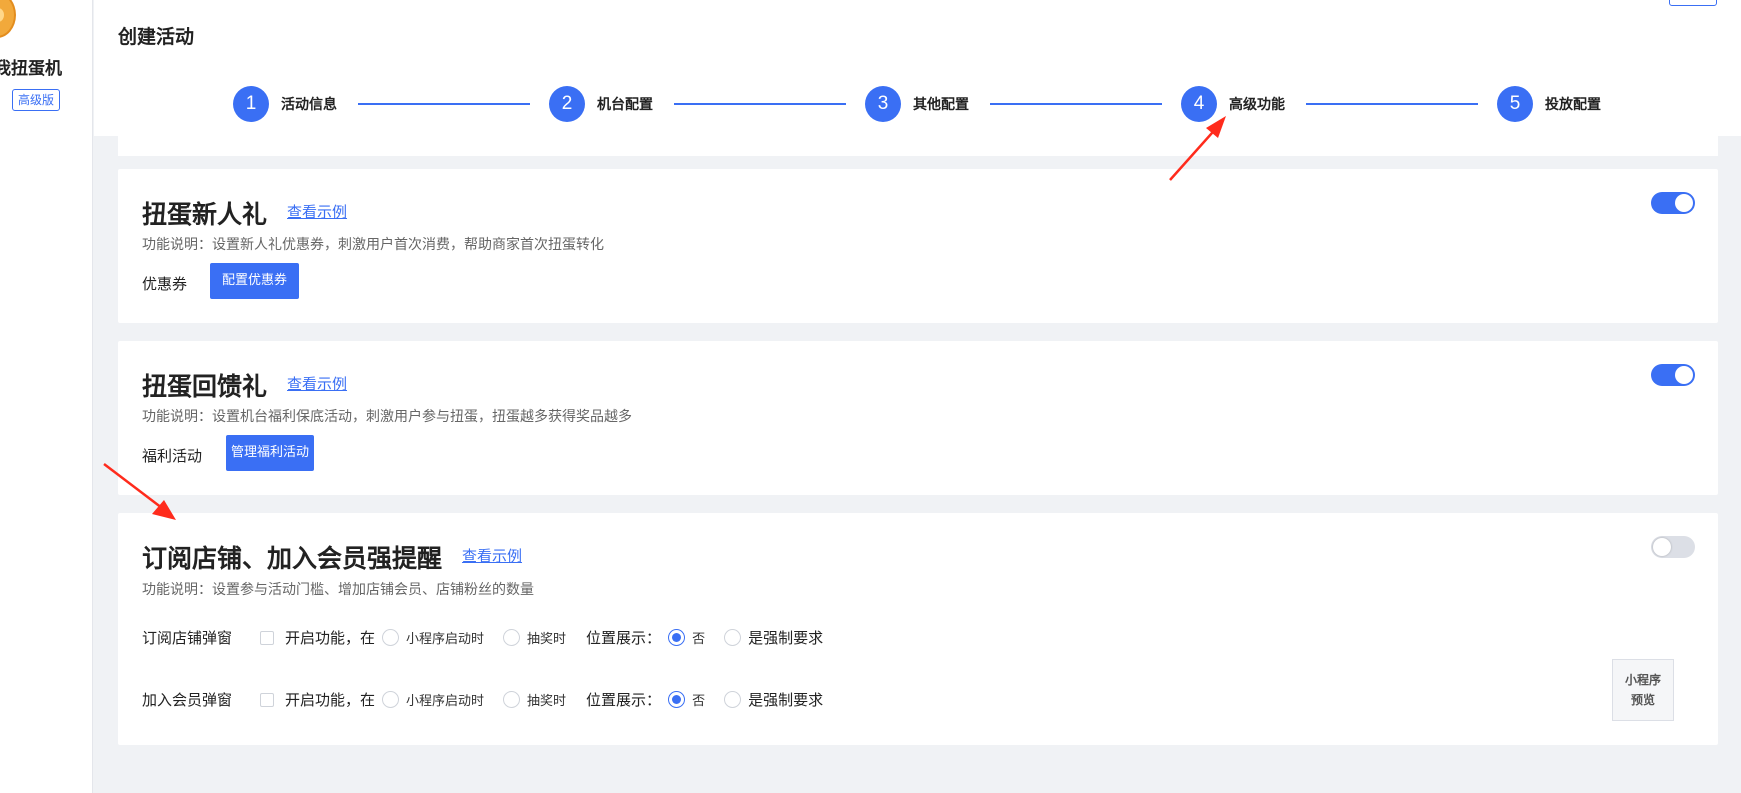  I want to click on step-4: 4 高级功能, so click(1233, 104).